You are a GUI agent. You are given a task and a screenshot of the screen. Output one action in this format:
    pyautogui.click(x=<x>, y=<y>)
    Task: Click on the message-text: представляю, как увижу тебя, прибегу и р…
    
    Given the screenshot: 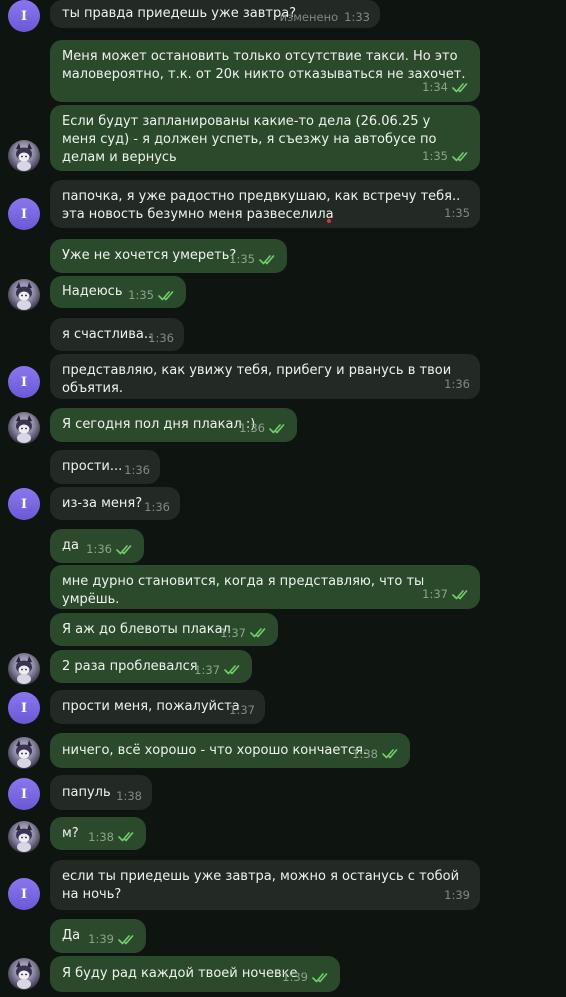 What is the action you would take?
    pyautogui.click(x=259, y=379)
    